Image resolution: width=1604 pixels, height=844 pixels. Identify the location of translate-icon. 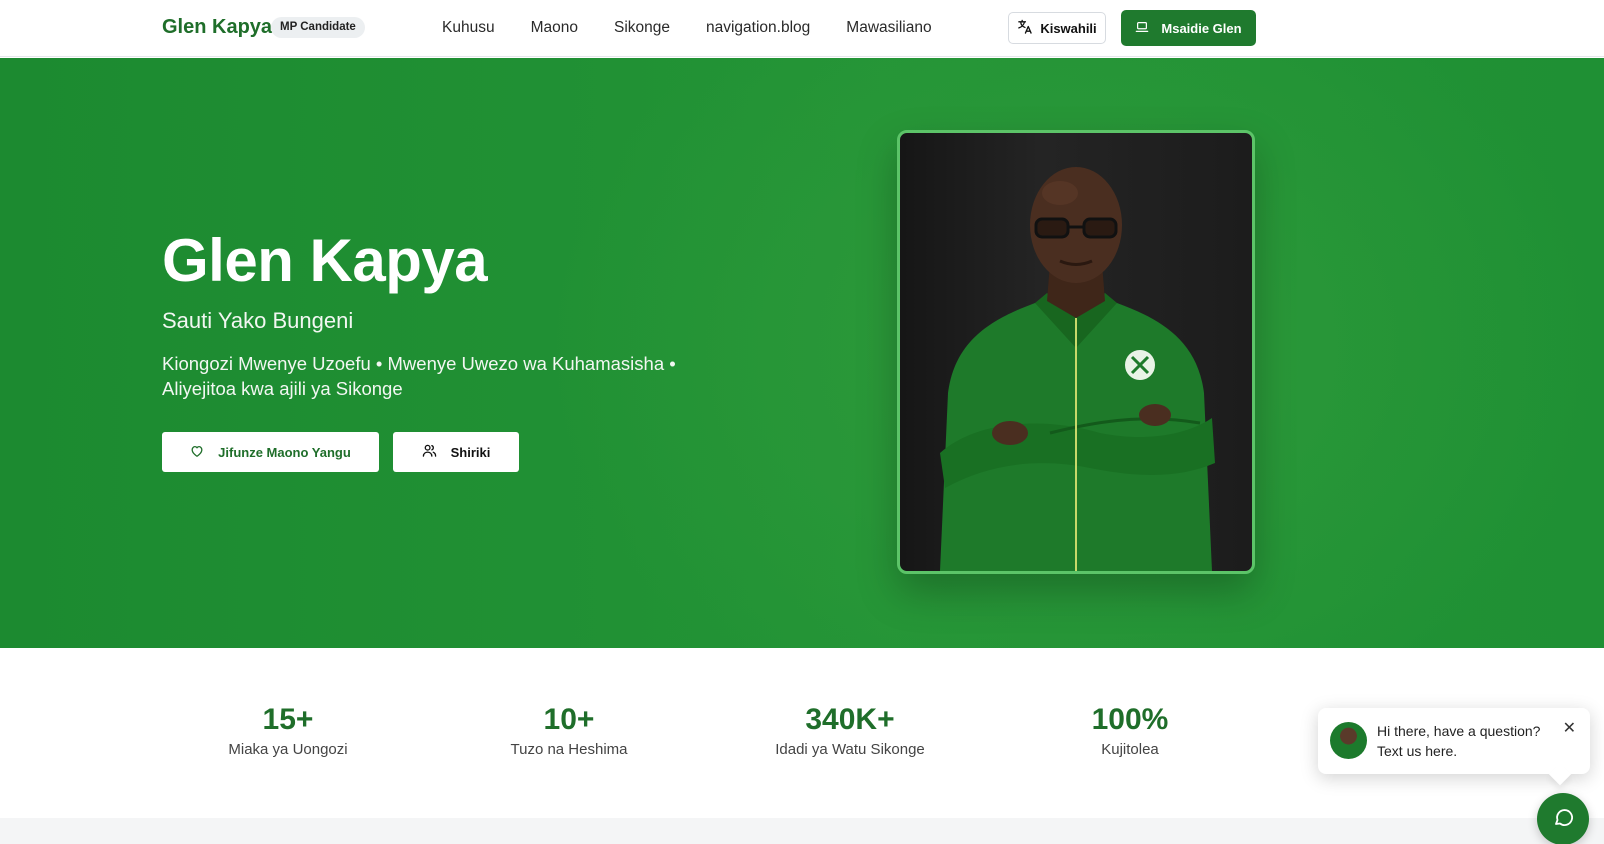
(1025, 28).